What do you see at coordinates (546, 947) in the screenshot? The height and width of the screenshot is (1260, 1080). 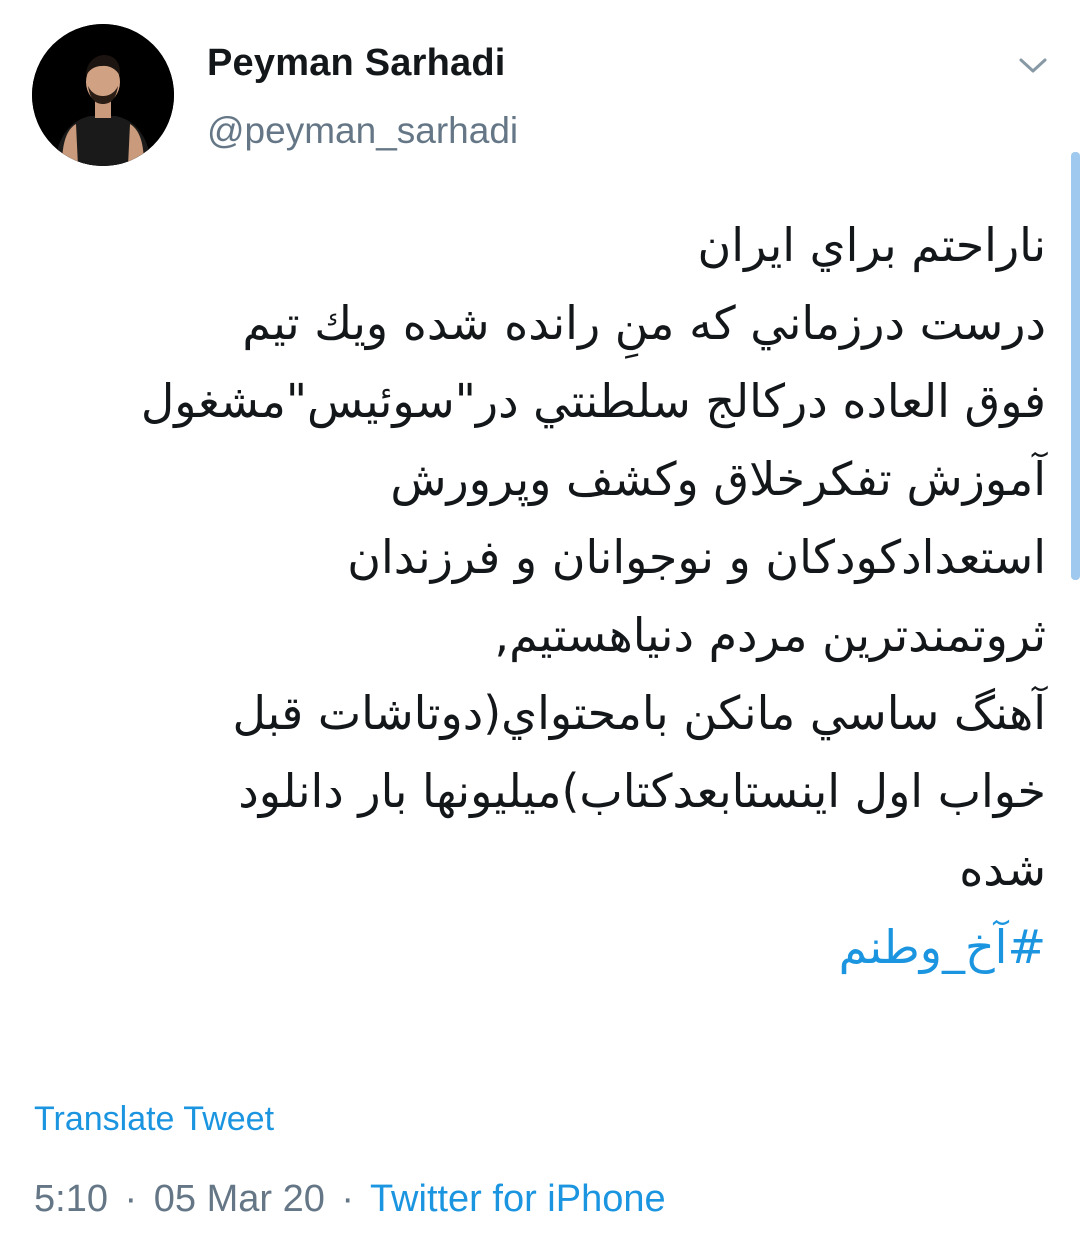 I see `hashtag-link: #آخ_وطنم` at bounding box center [546, 947].